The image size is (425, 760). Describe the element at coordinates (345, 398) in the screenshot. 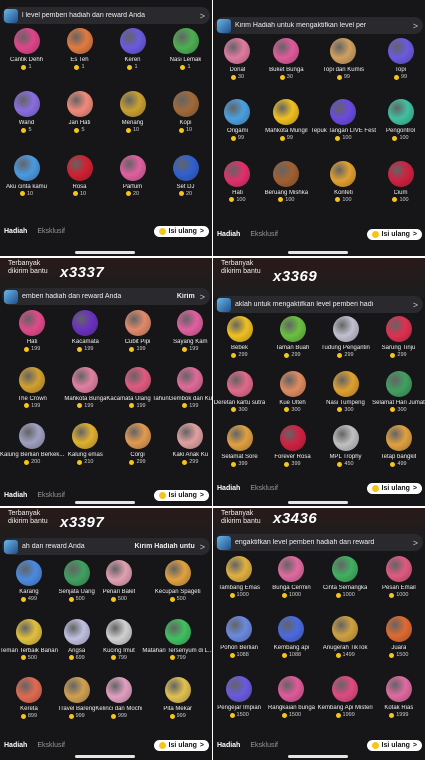

I see `gift-item: Nasi Tumpeng 300` at that location.